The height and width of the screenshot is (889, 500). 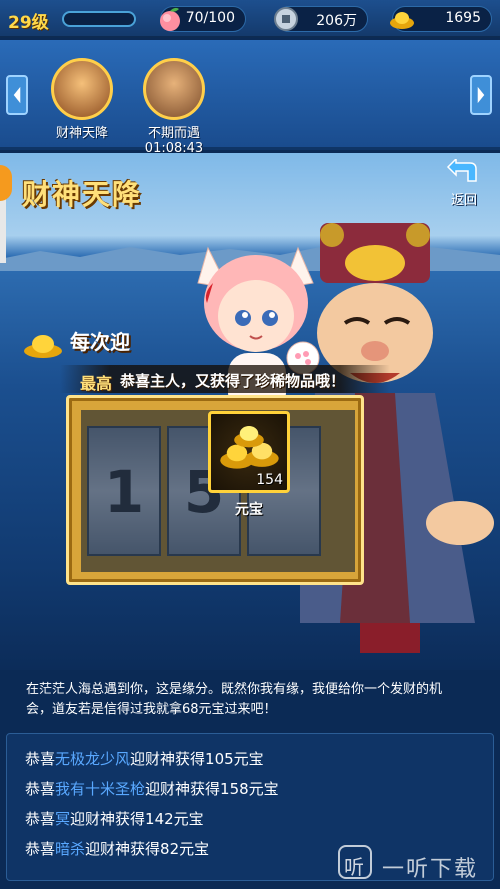 What do you see at coordinates (286, 19) in the screenshot?
I see `coin-icon` at bounding box center [286, 19].